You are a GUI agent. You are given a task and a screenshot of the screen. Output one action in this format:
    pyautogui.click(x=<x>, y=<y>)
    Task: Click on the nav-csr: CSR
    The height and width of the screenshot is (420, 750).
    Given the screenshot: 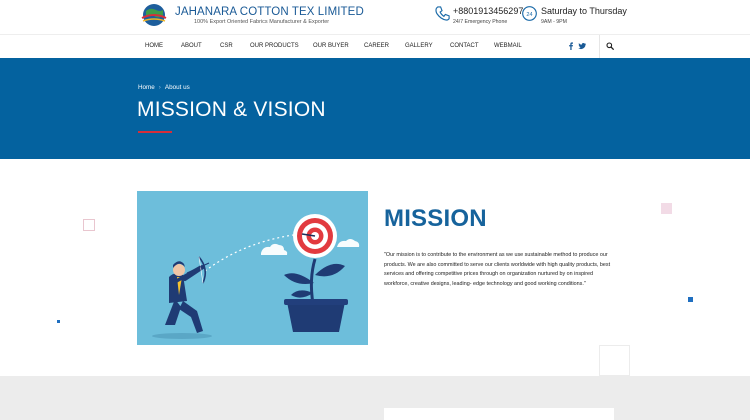 What is the action you would take?
    pyautogui.click(x=226, y=46)
    